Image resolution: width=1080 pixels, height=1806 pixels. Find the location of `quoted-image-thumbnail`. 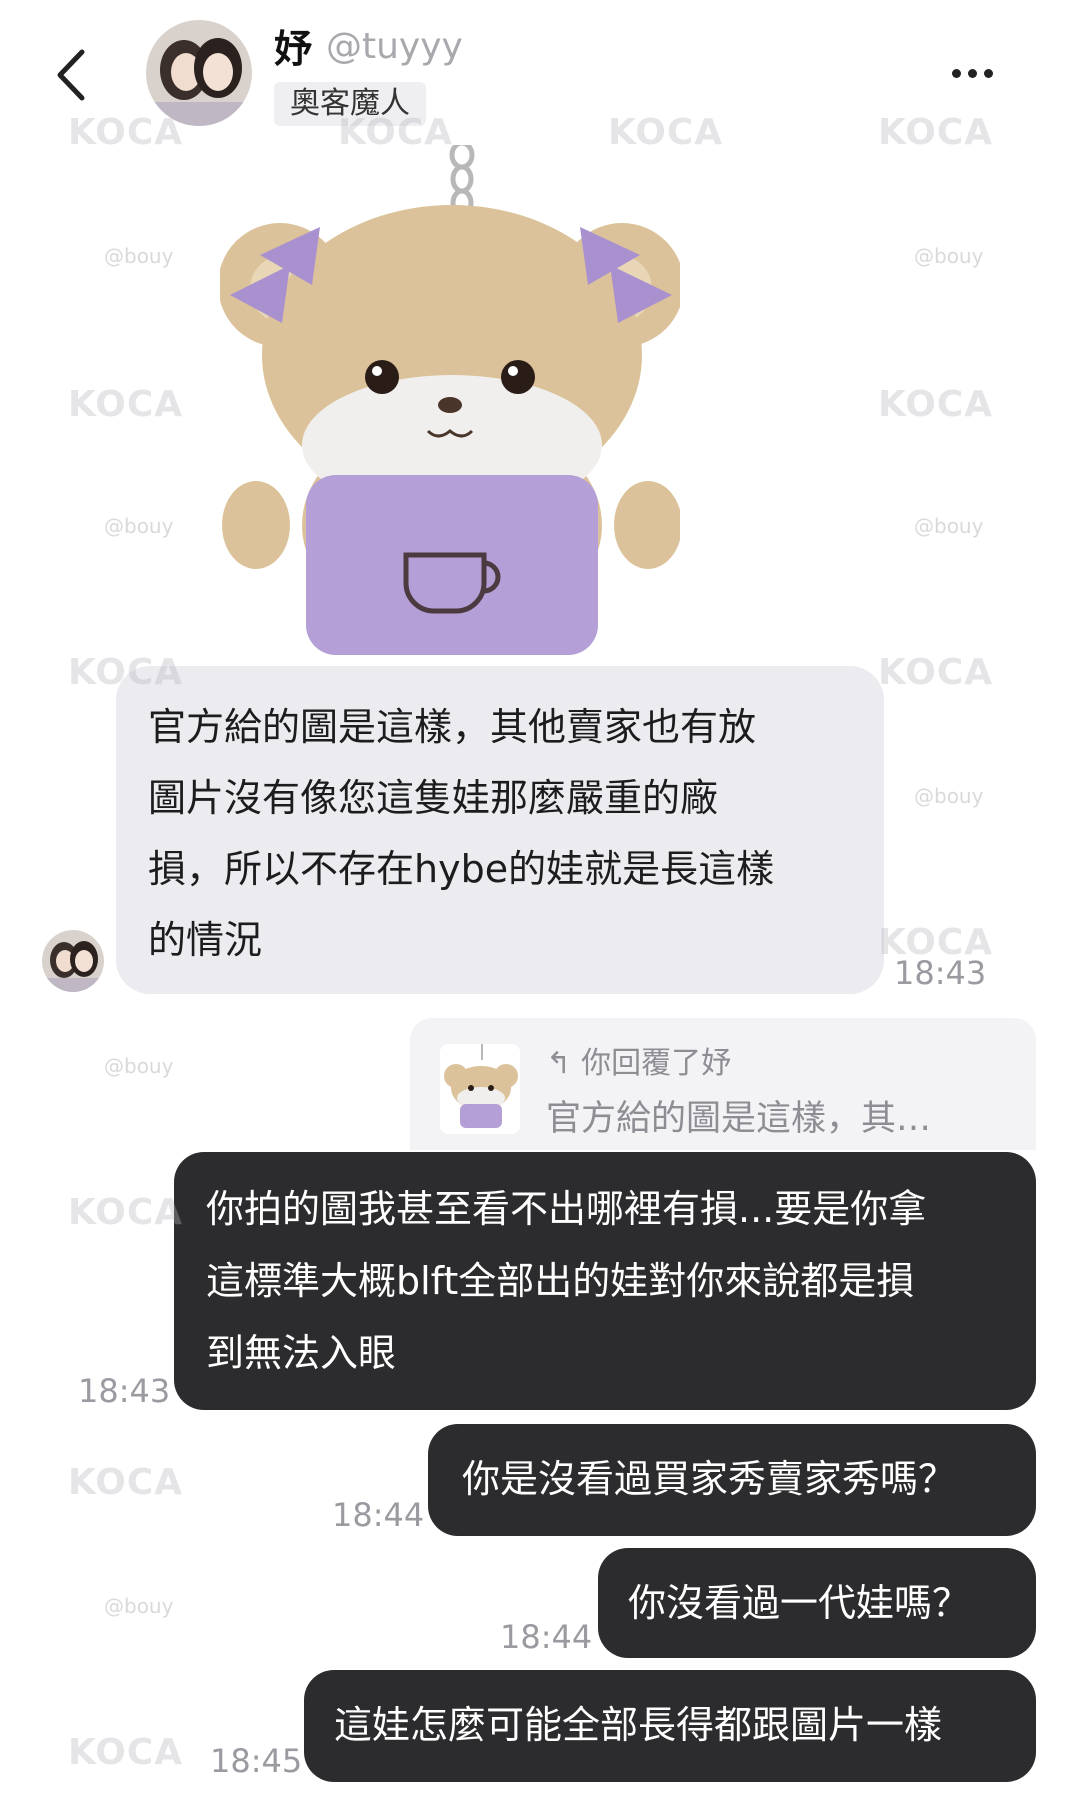

quoted-image-thumbnail is located at coordinates (480, 1089).